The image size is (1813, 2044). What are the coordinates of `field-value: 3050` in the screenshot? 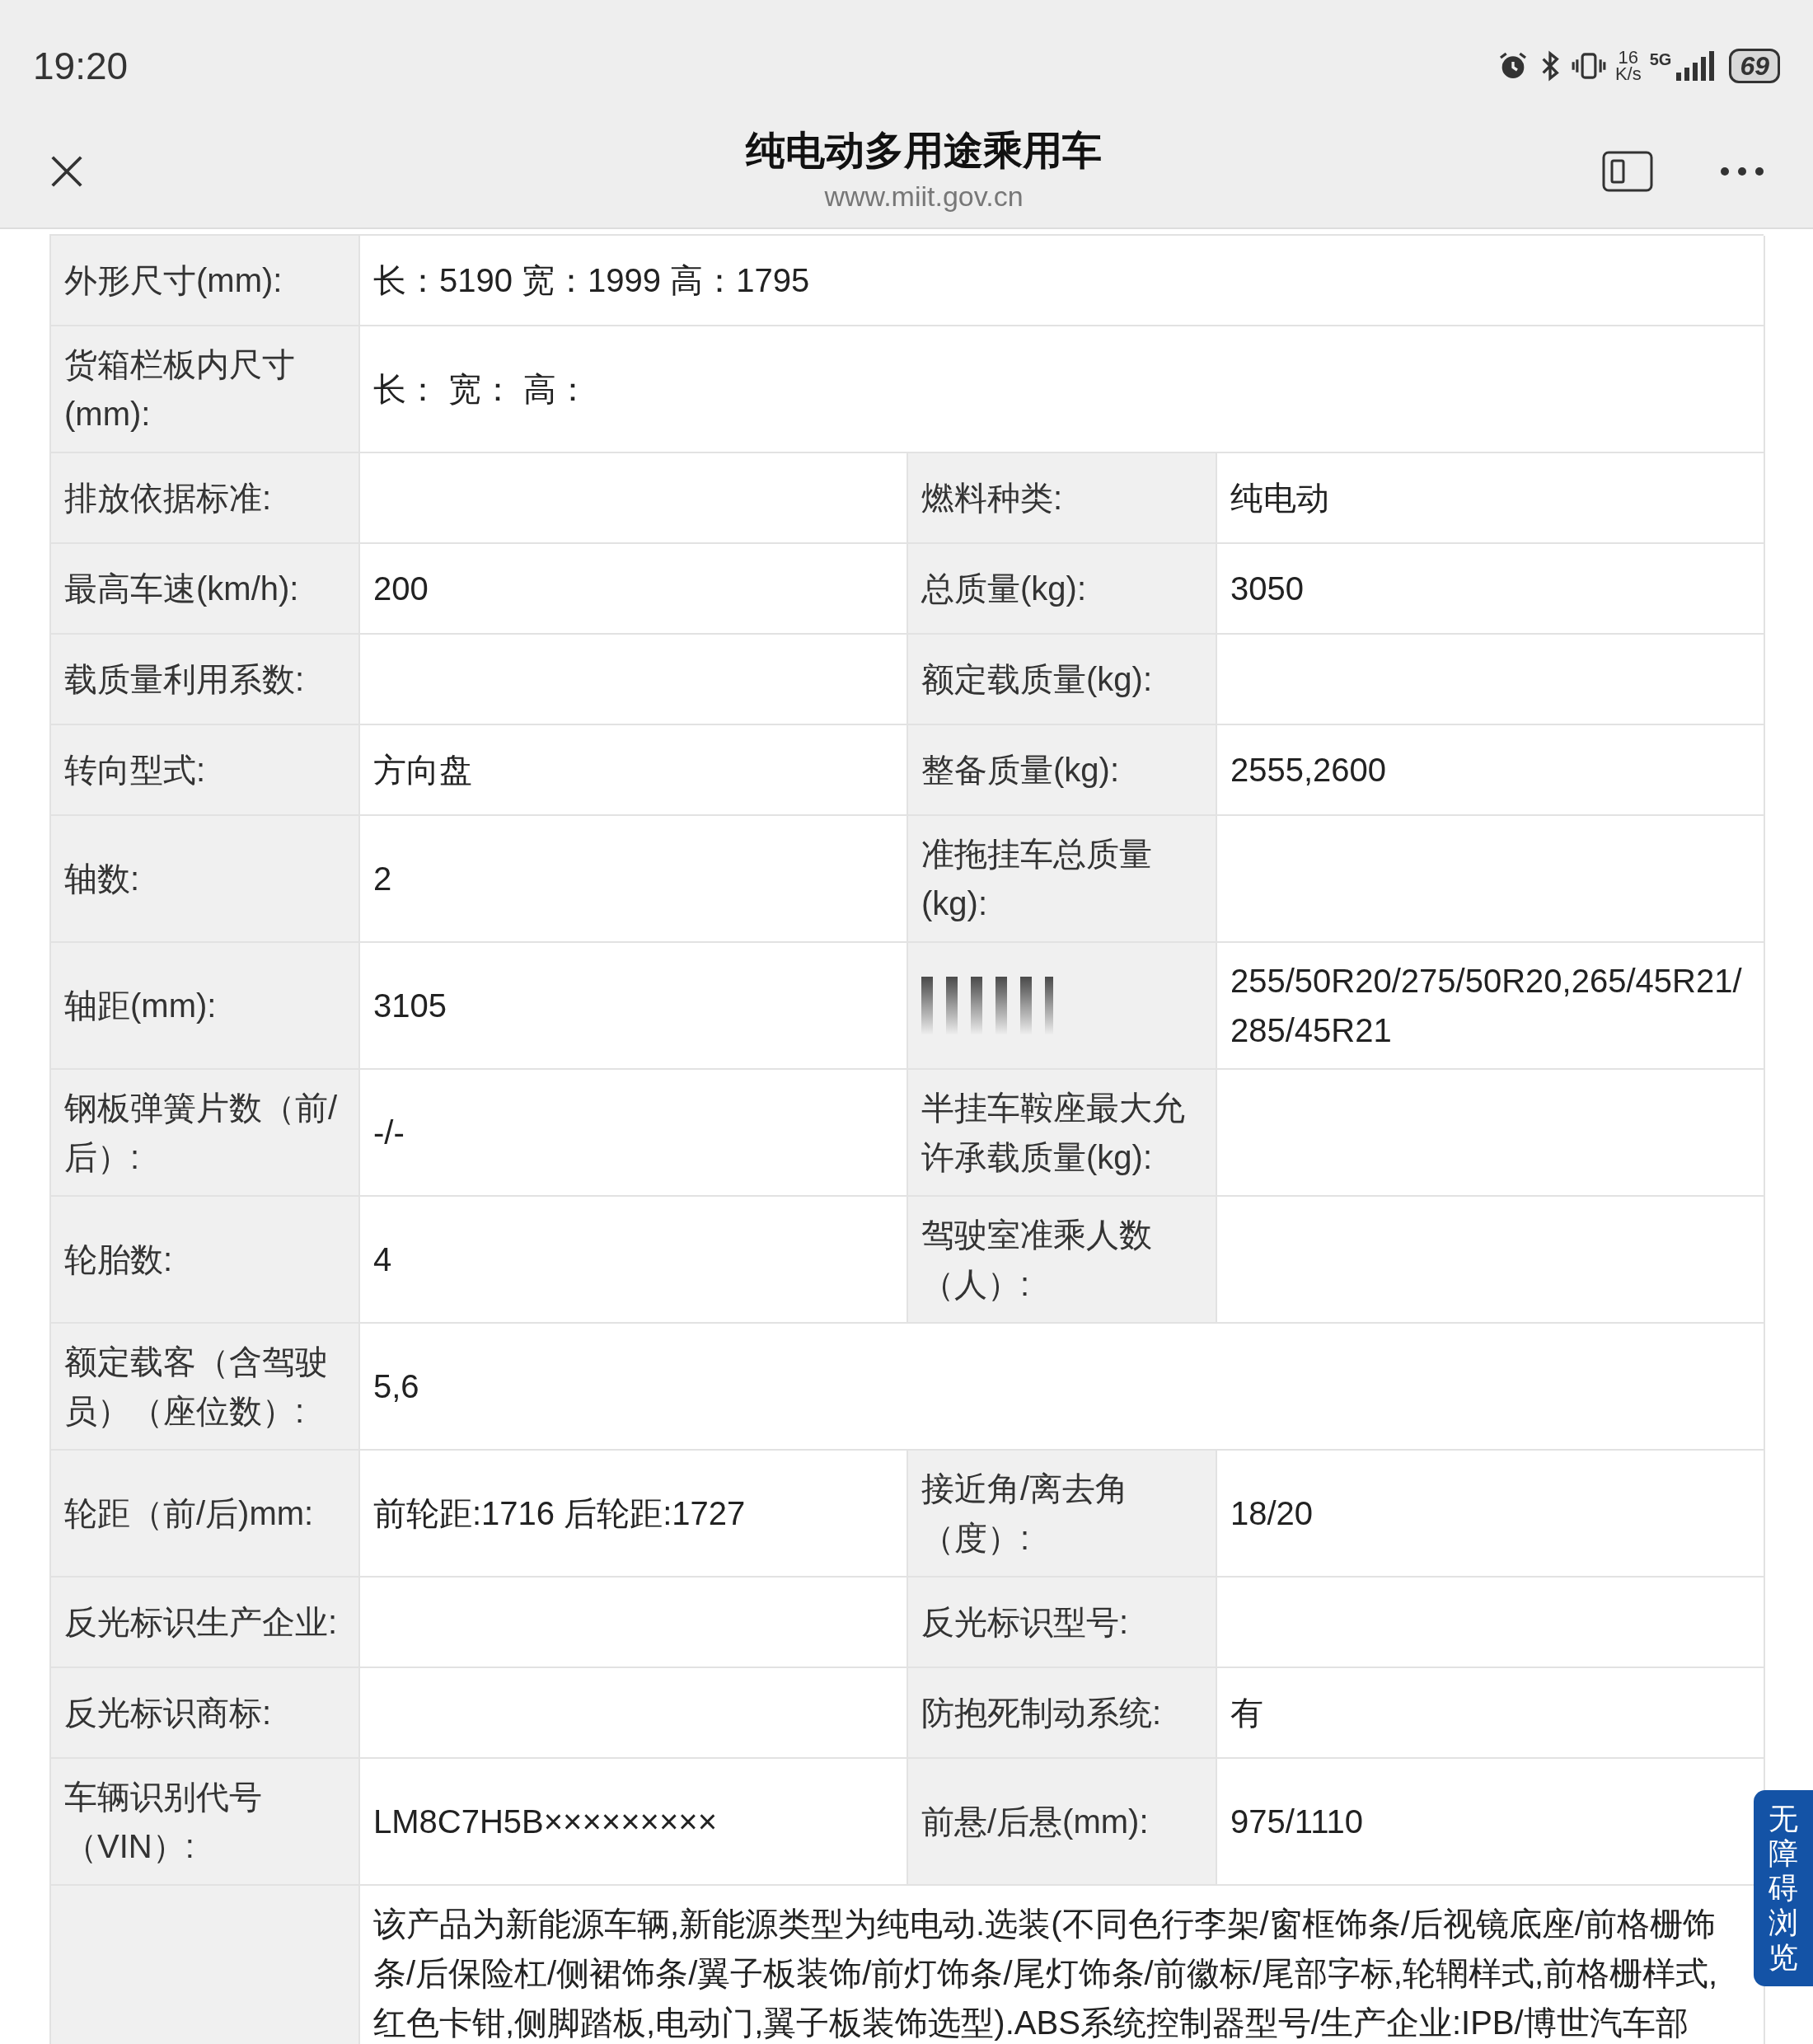 It's located at (1267, 589).